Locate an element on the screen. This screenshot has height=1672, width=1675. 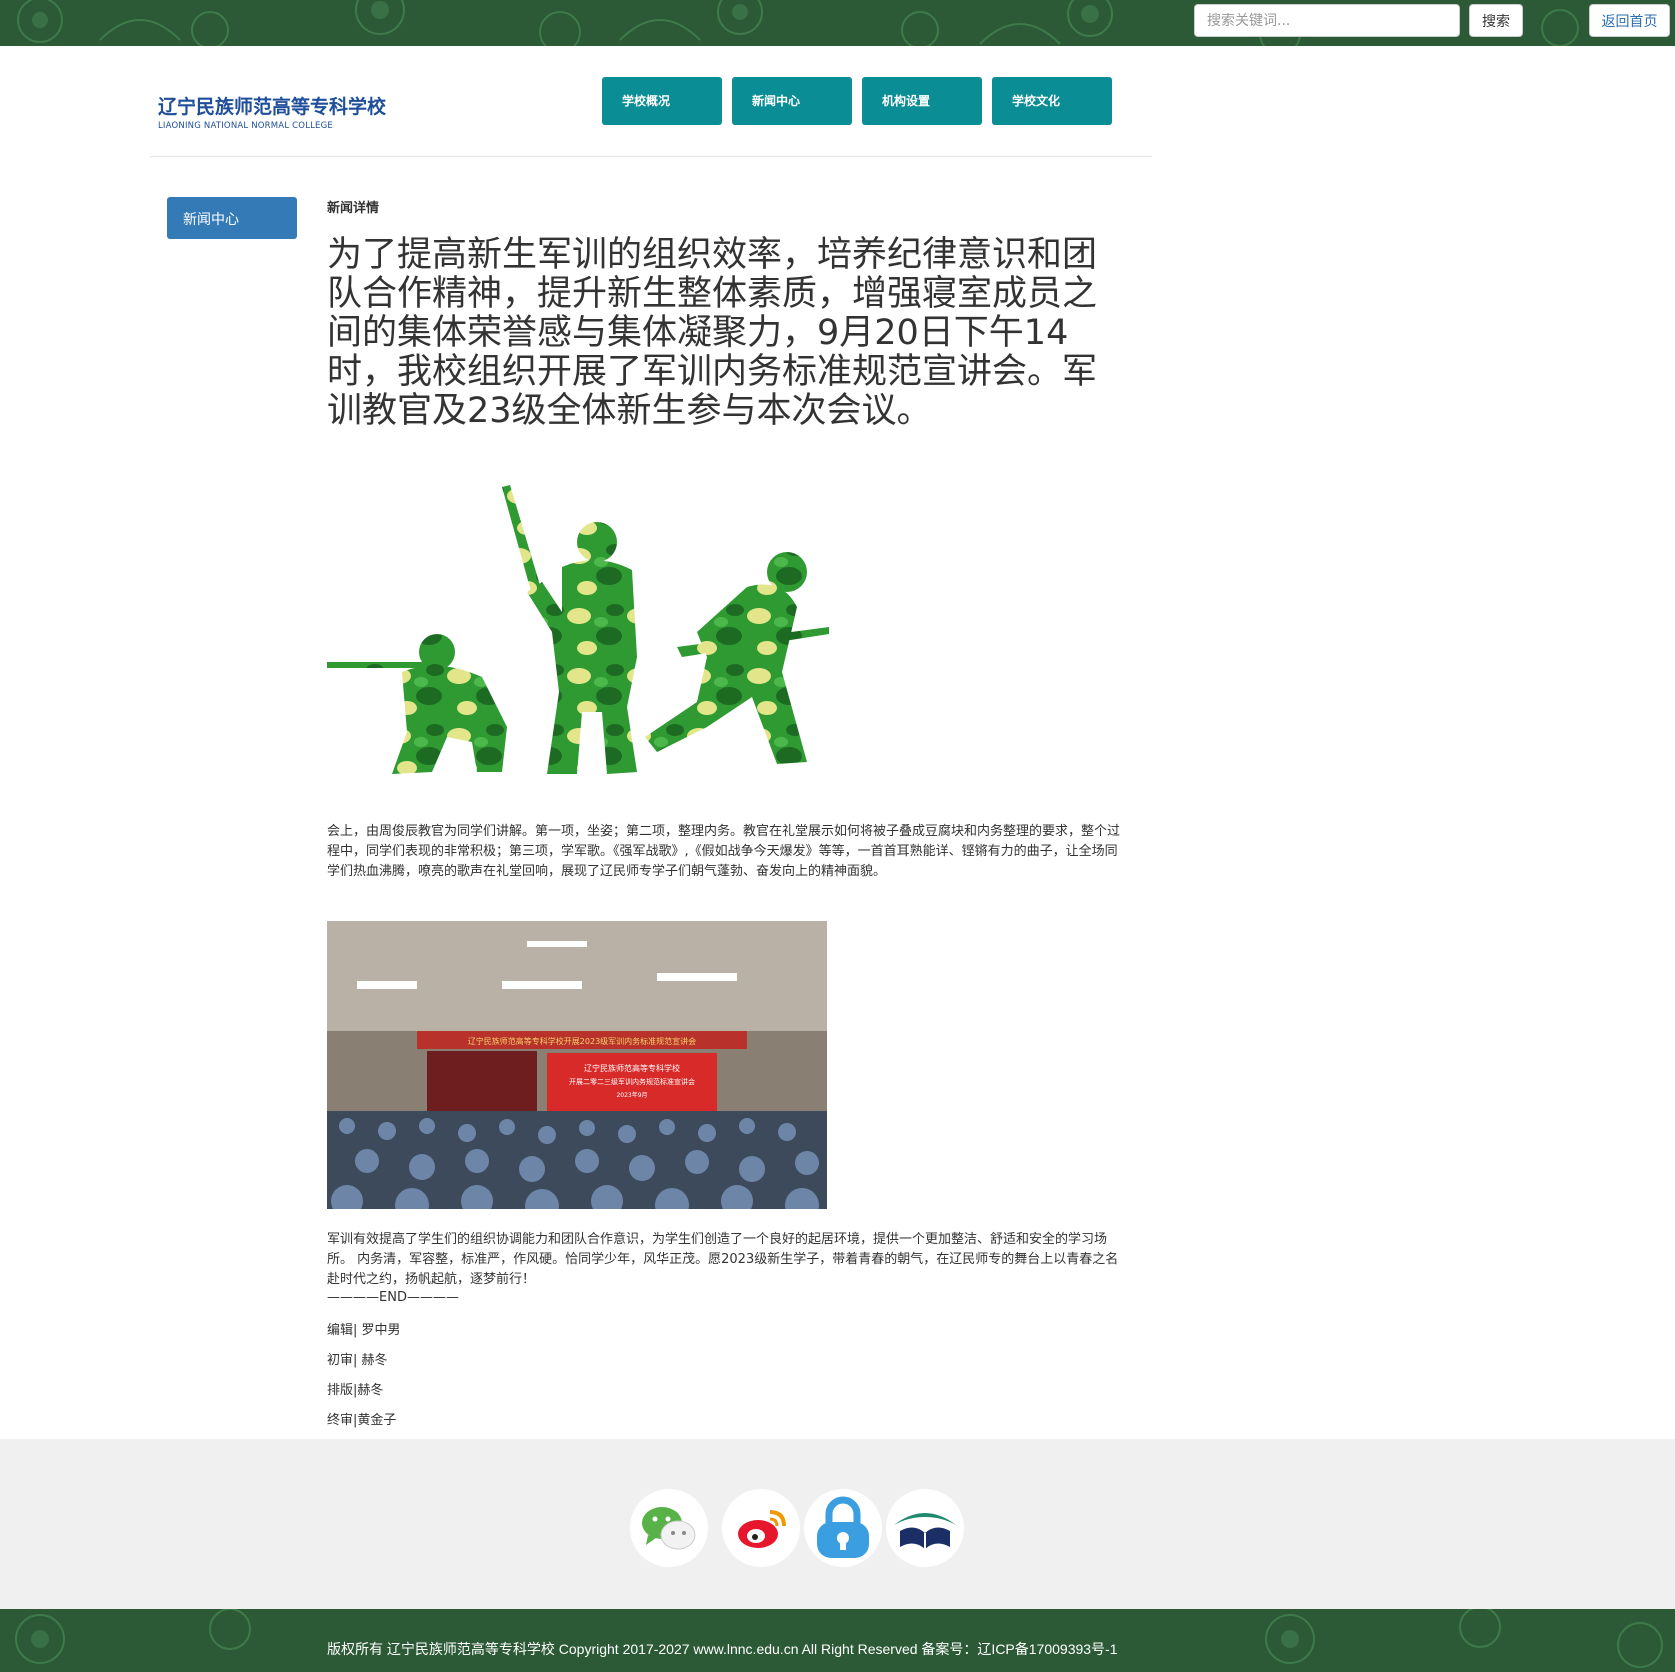
wechat-link is located at coordinates (669, 1528).